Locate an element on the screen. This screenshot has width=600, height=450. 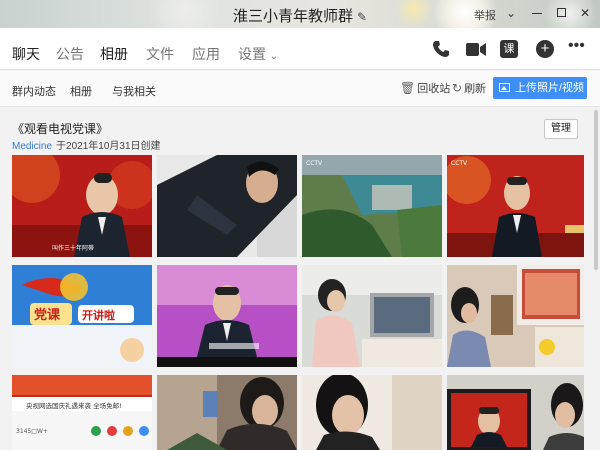
tab-files: 文件 is located at coordinates (160, 54).